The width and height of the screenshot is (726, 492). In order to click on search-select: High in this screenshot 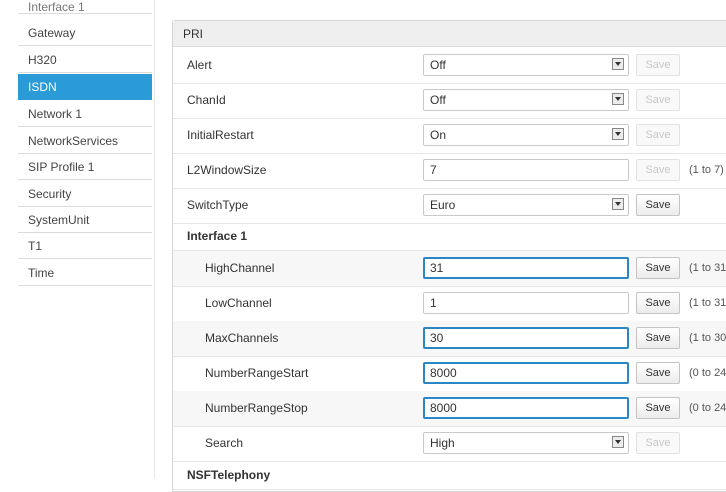, I will do `click(526, 443)`.